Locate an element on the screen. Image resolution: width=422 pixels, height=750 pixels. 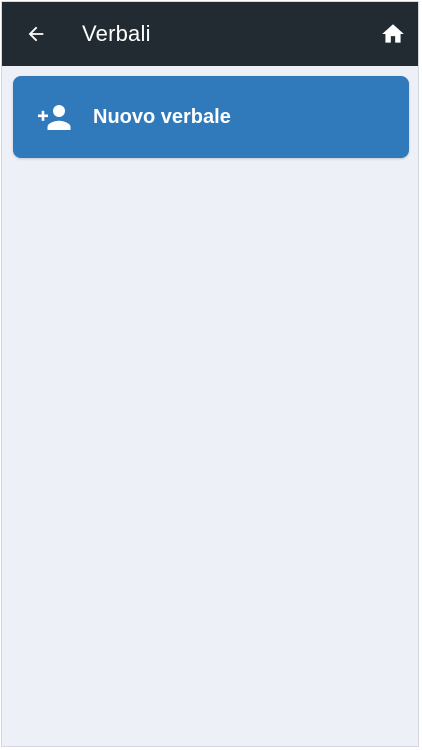
arrow-left-icon is located at coordinates (36, 34).